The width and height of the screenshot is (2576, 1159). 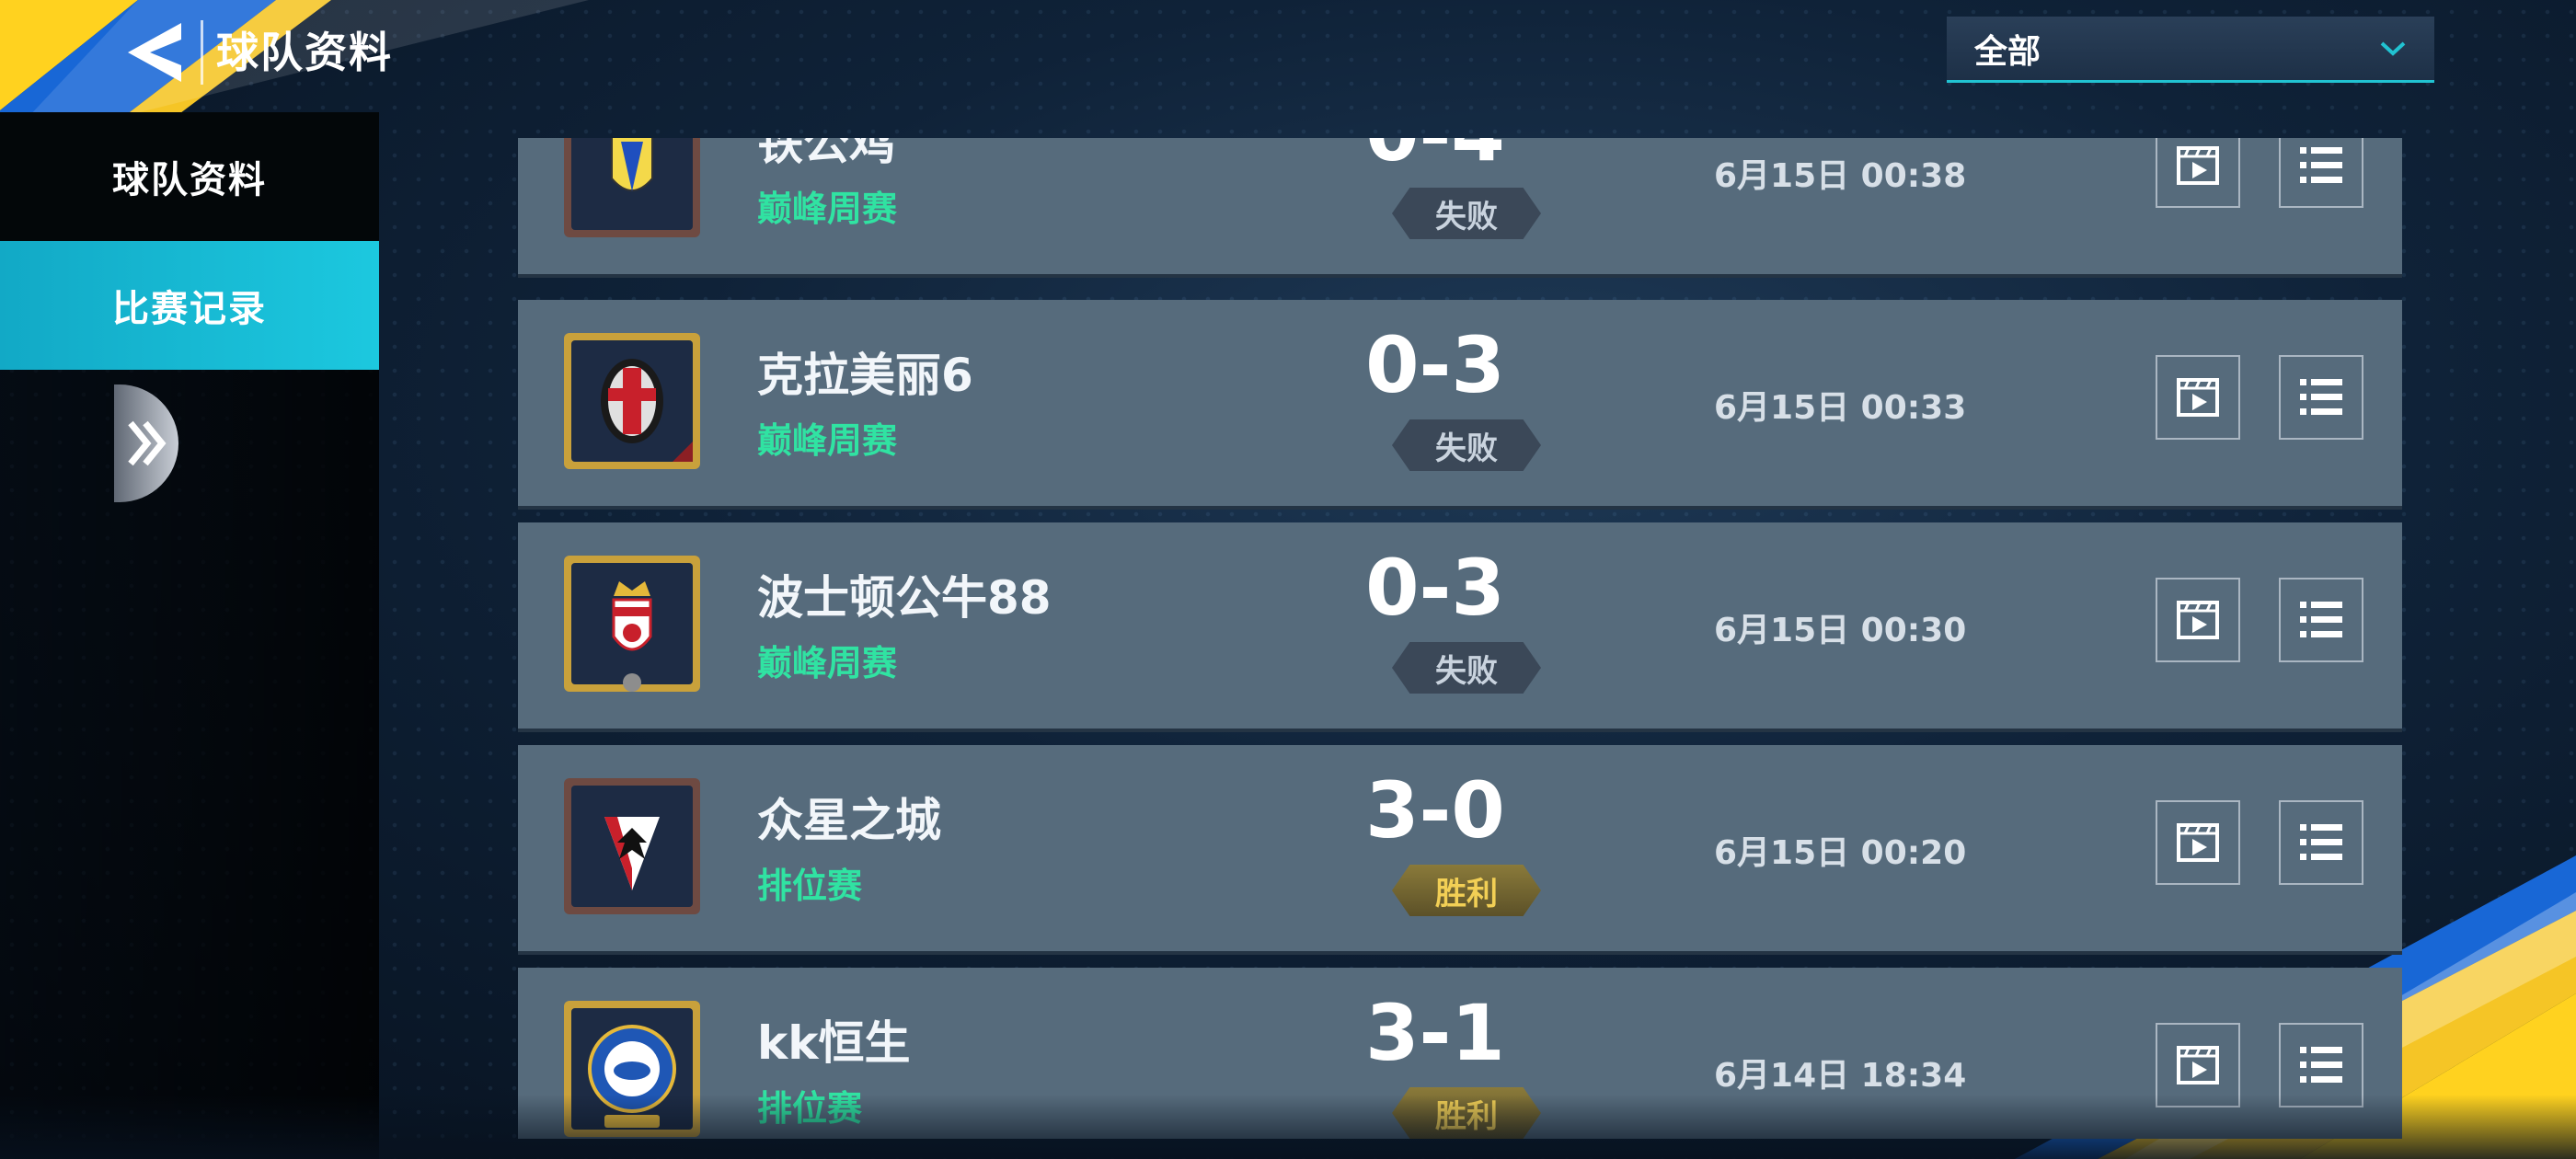 I want to click on match-date: 6月14日 18:34, so click(x=1840, y=1076).